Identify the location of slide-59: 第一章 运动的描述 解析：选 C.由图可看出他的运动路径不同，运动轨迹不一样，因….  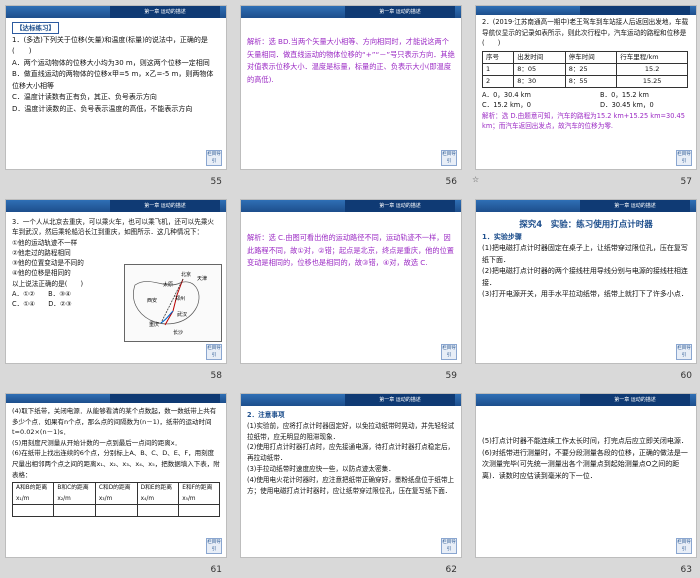
(351, 281).